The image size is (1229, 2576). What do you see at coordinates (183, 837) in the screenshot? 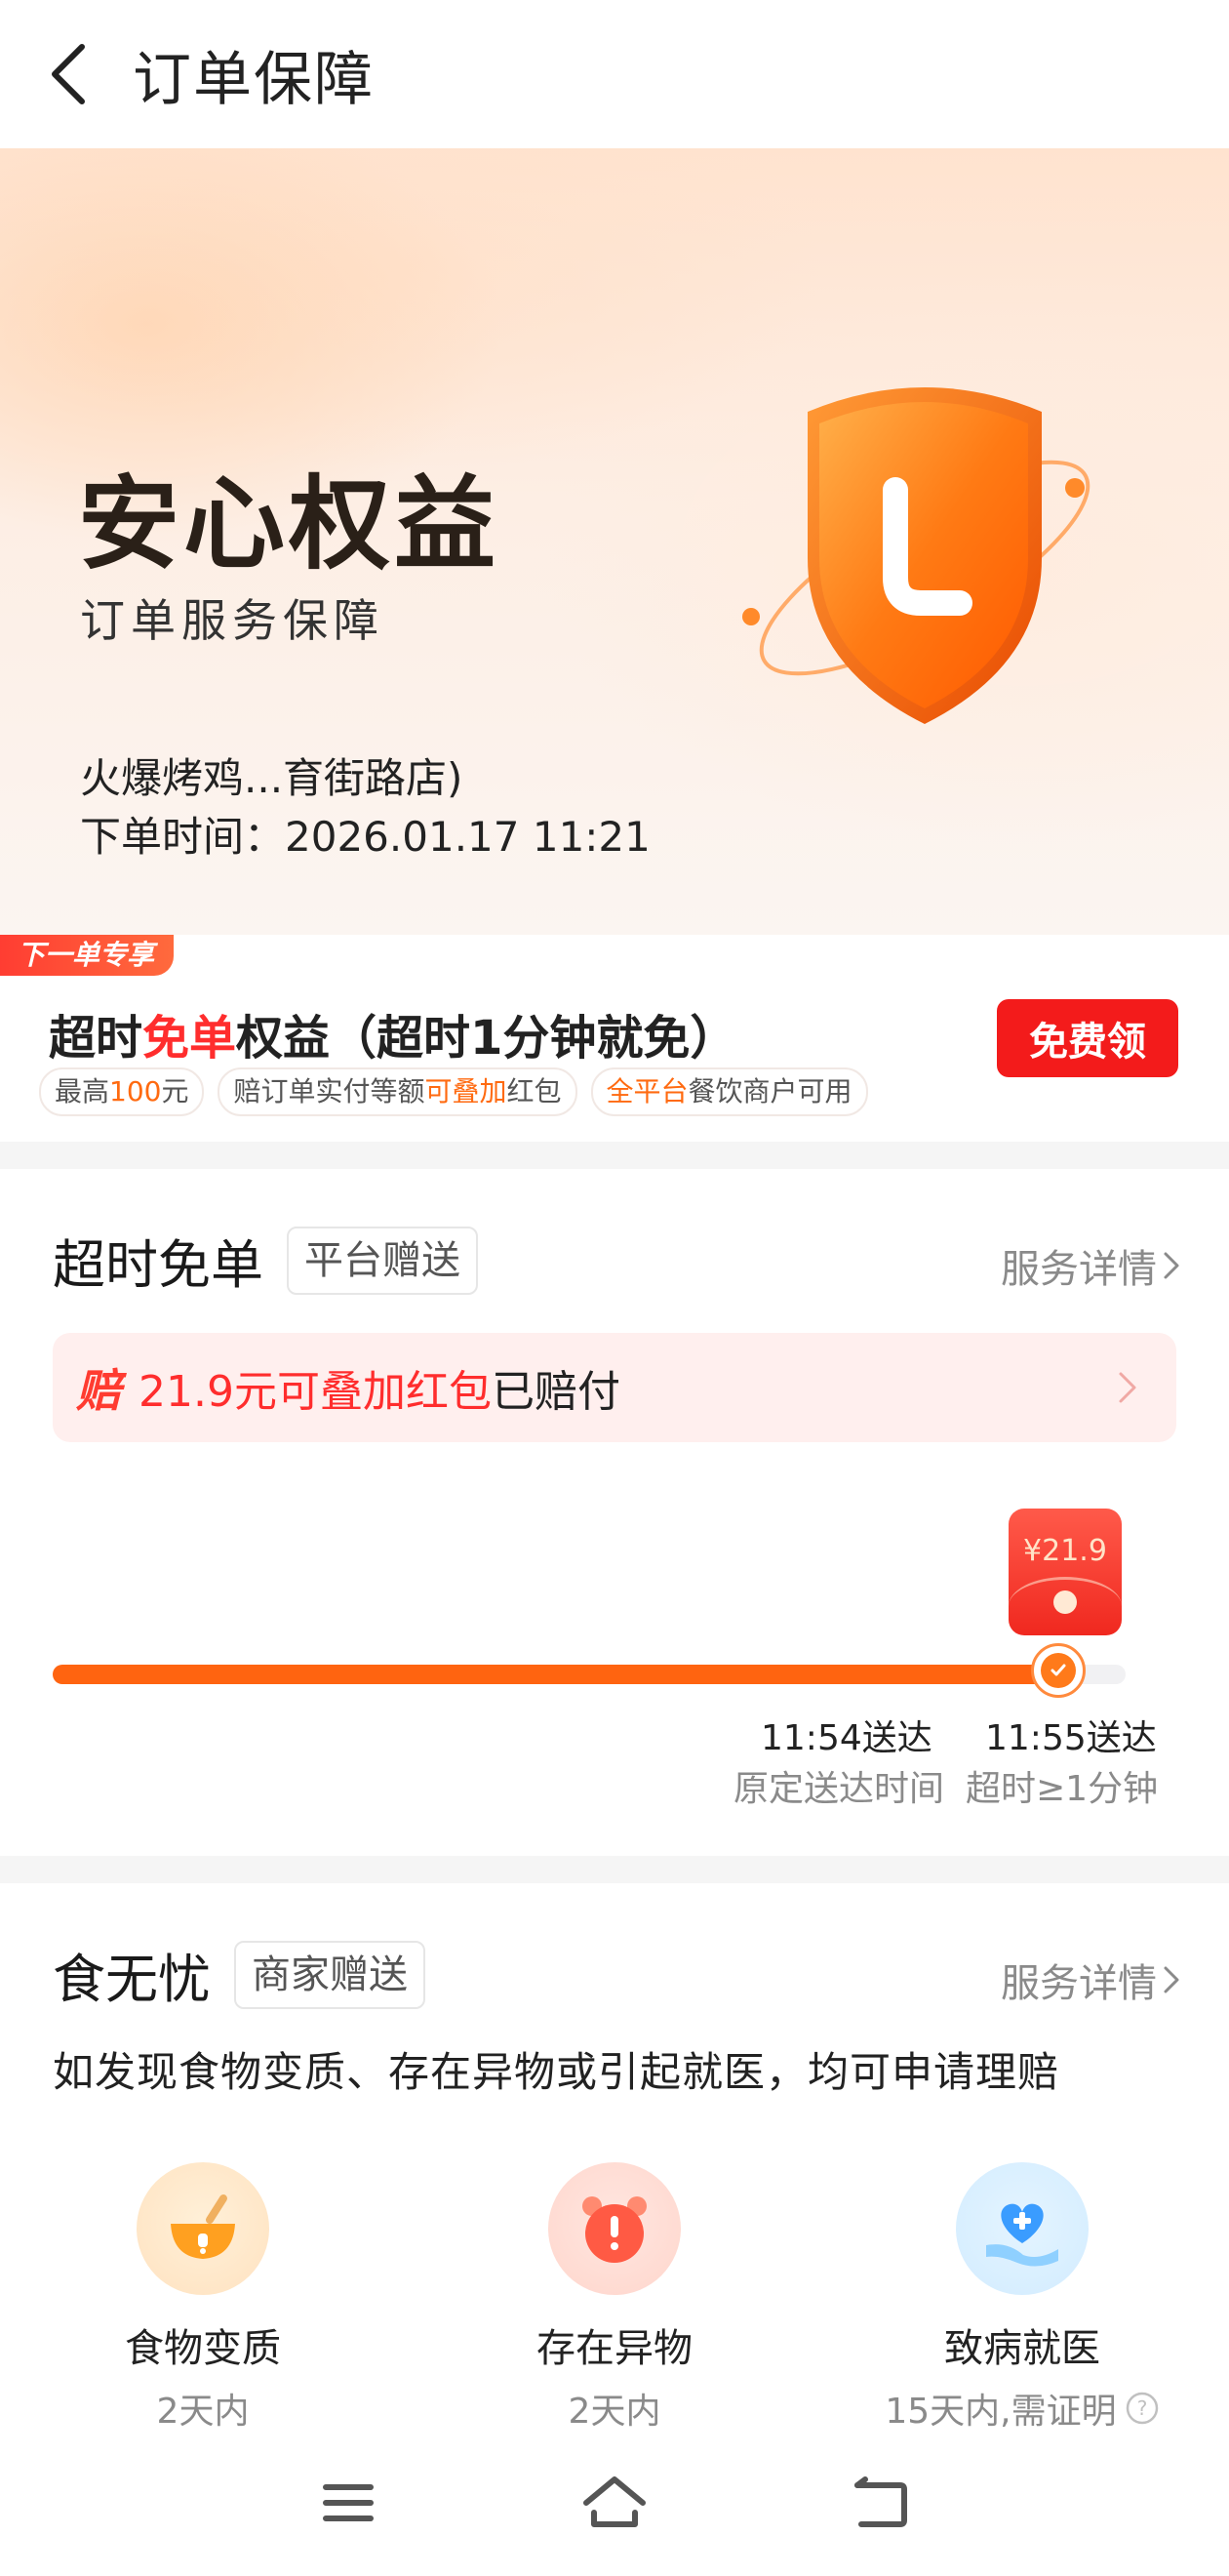
I see `order-time-label: 下单时间：` at bounding box center [183, 837].